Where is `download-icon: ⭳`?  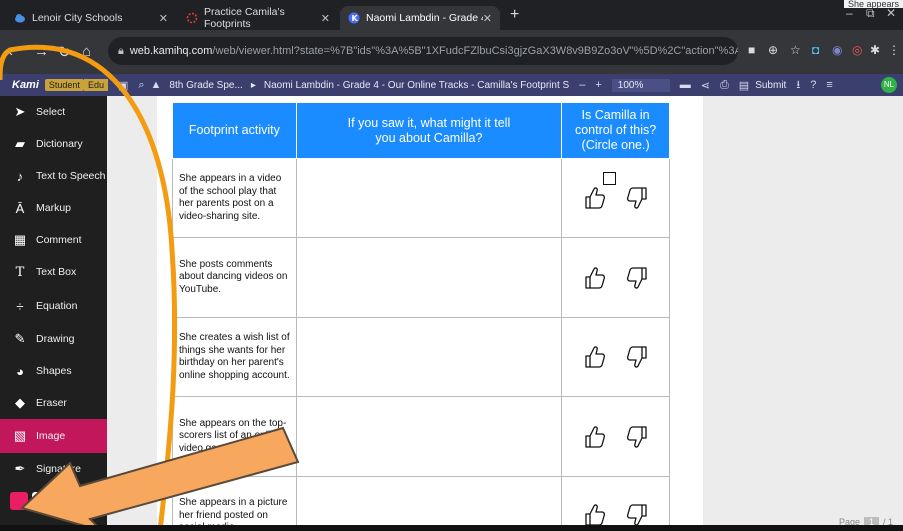
download-icon: ⭳ is located at coordinates (798, 85).